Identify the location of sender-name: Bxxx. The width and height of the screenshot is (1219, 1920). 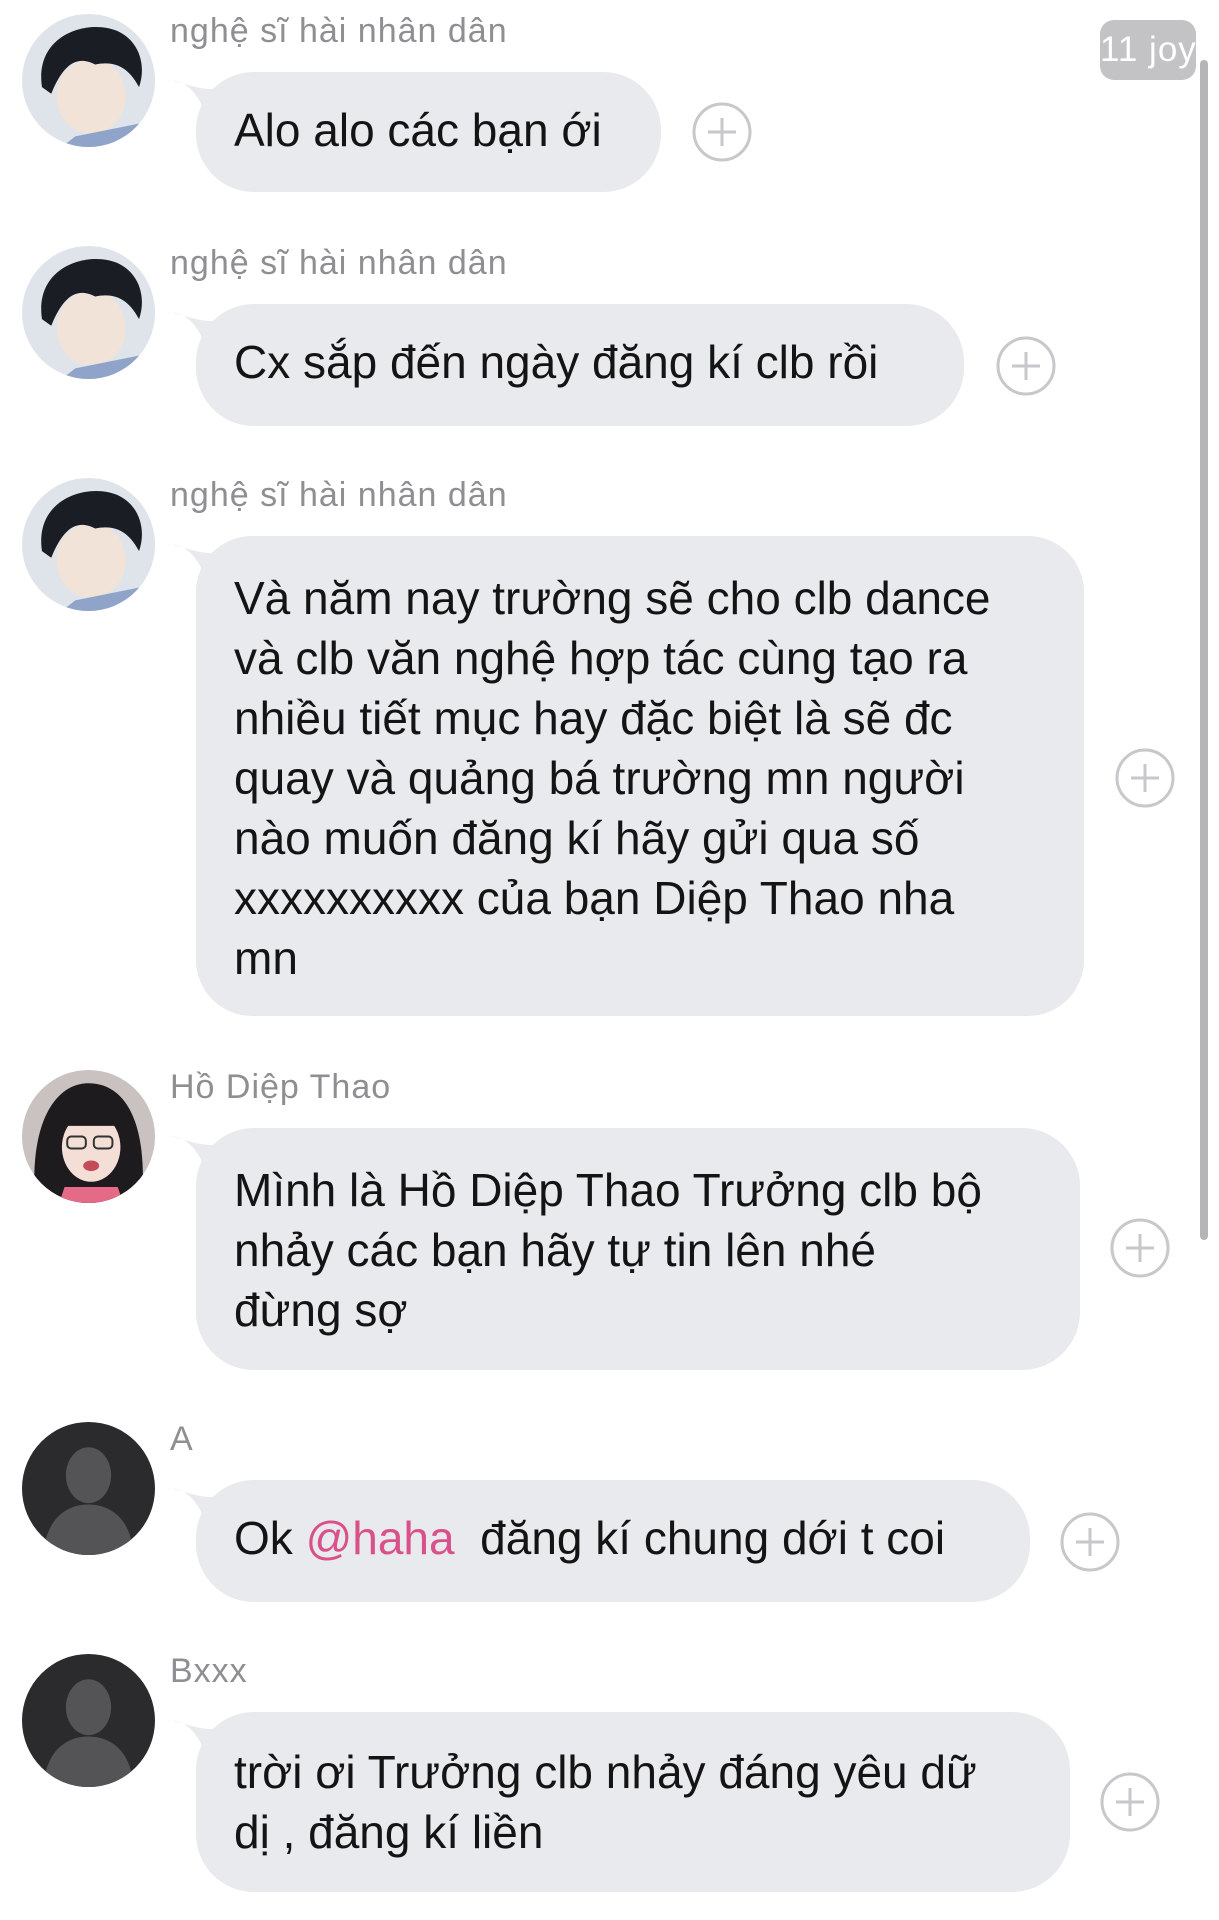
(209, 1671).